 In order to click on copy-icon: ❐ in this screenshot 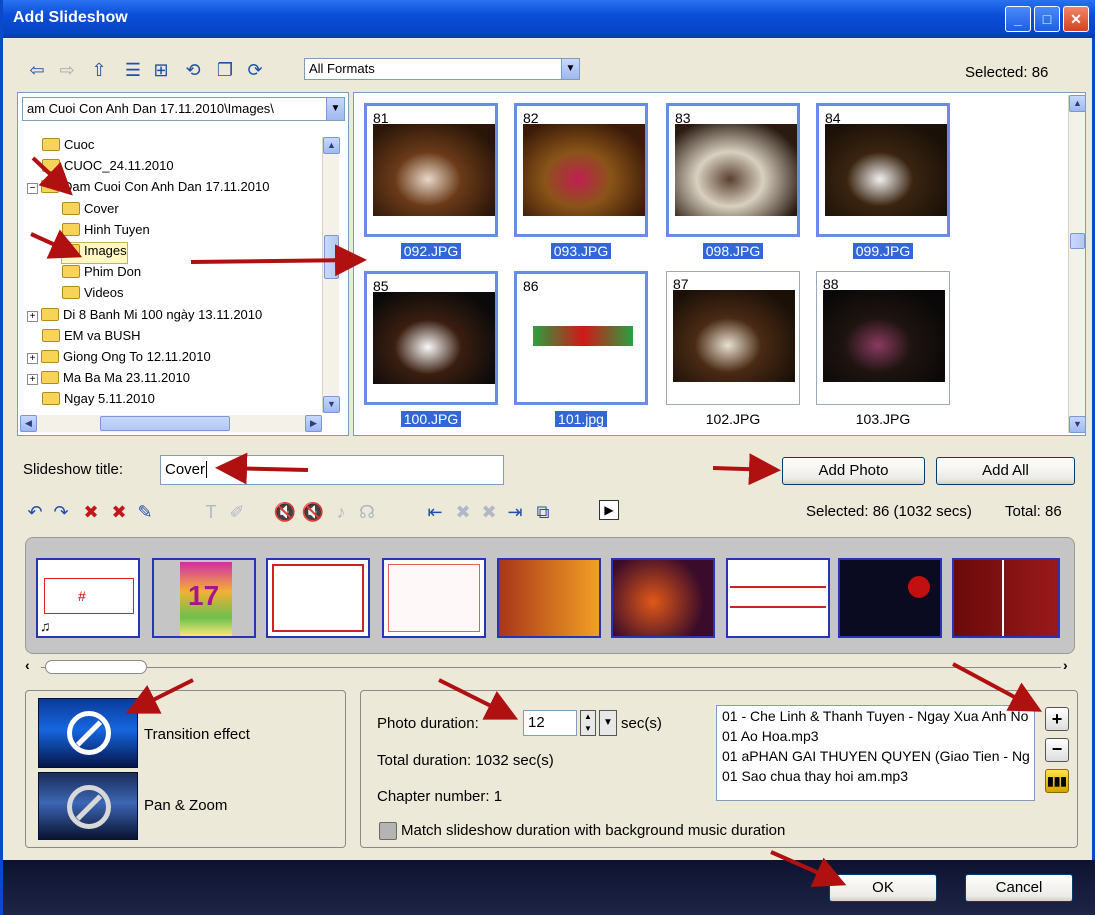, I will do `click(225, 70)`.